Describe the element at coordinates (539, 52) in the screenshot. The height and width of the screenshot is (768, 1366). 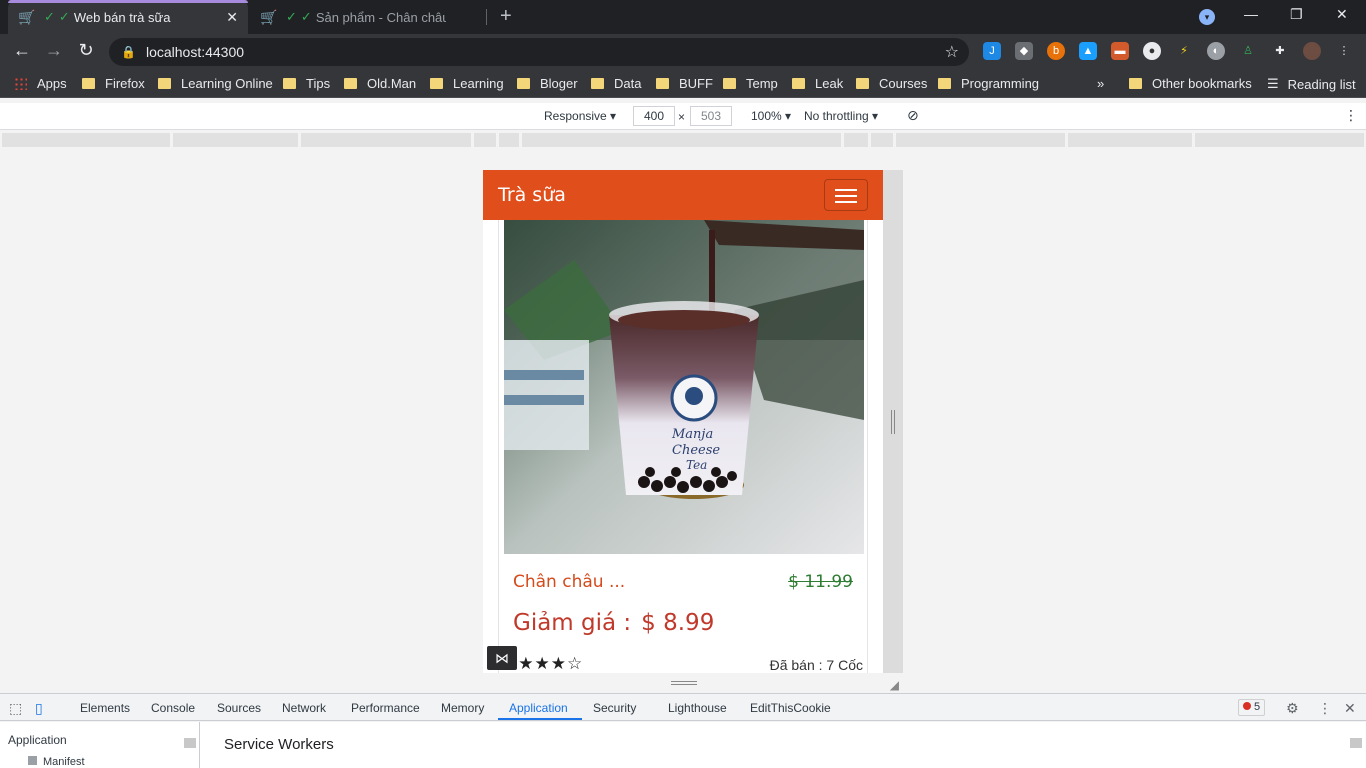
I see `address-bar: 🔒 localhost:44300 ☆` at that location.